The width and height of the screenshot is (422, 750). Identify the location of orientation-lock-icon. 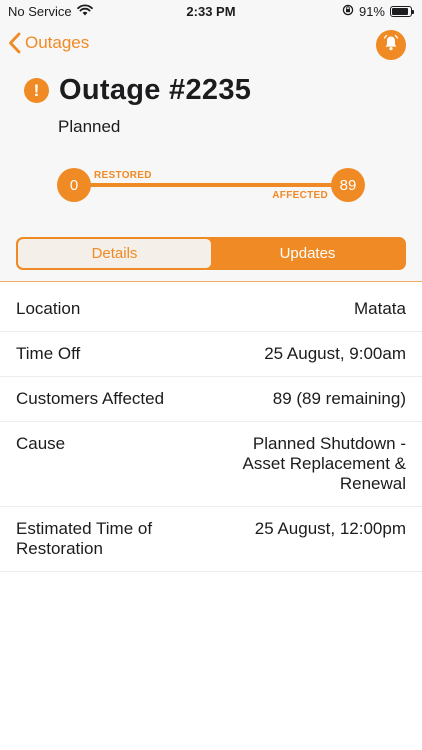
(348, 11).